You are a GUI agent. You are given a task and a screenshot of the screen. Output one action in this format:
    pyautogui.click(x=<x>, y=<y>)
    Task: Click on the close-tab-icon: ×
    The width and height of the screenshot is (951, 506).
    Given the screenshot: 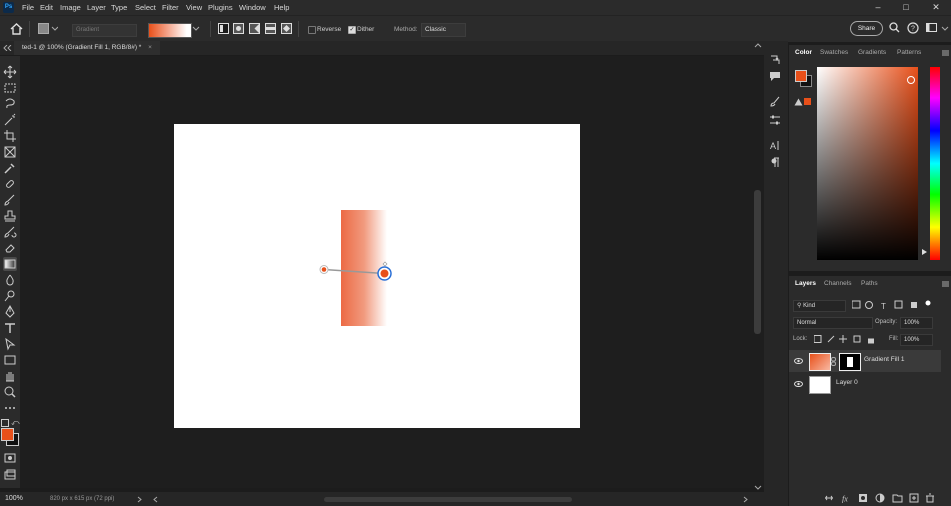 What is the action you would take?
    pyautogui.click(x=150, y=47)
    